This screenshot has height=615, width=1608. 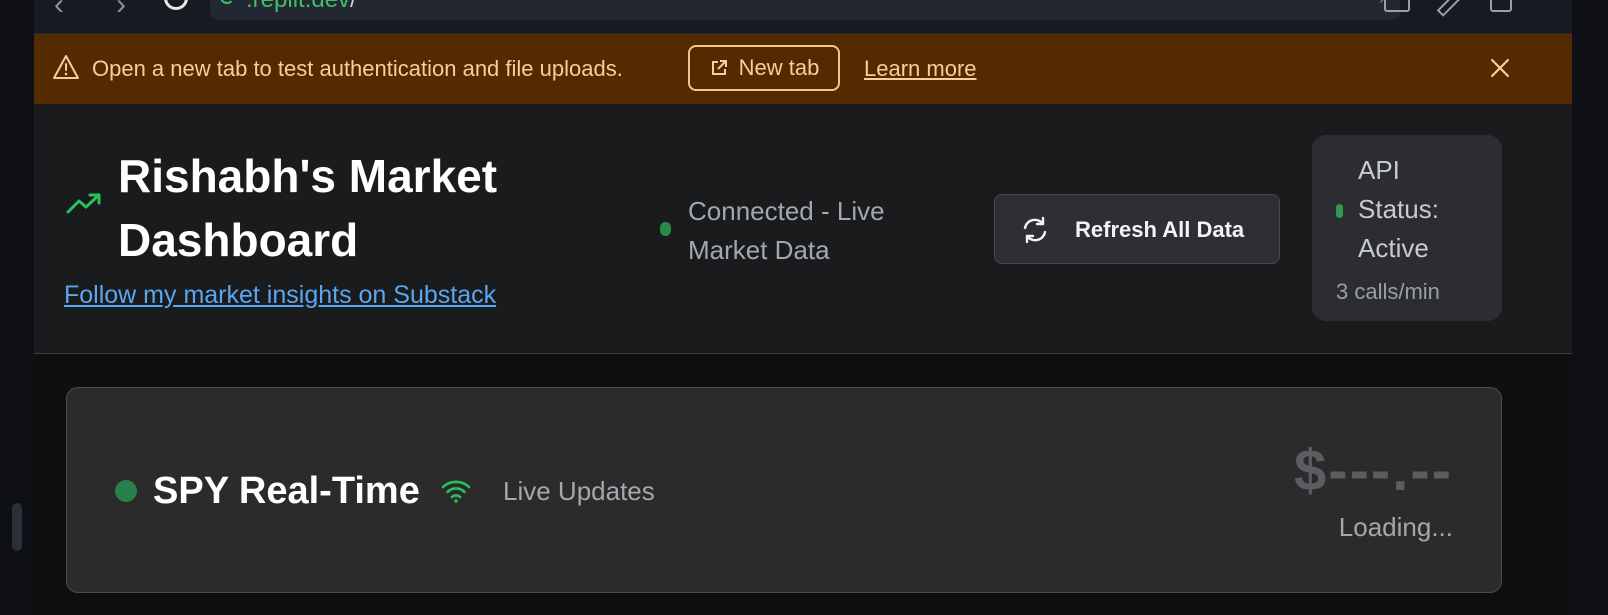 What do you see at coordinates (1500, 68) in the screenshot?
I see `close-icon` at bounding box center [1500, 68].